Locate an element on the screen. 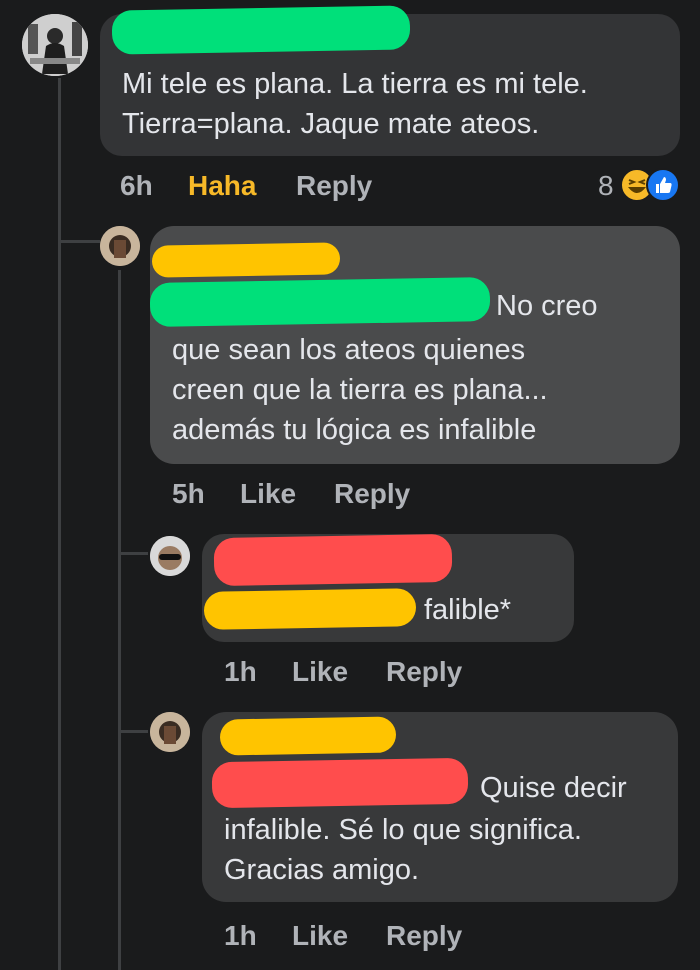 The width and height of the screenshot is (700, 970). comment-text-line: Tierra=plana. Jaque mate ateos. is located at coordinates (331, 124).